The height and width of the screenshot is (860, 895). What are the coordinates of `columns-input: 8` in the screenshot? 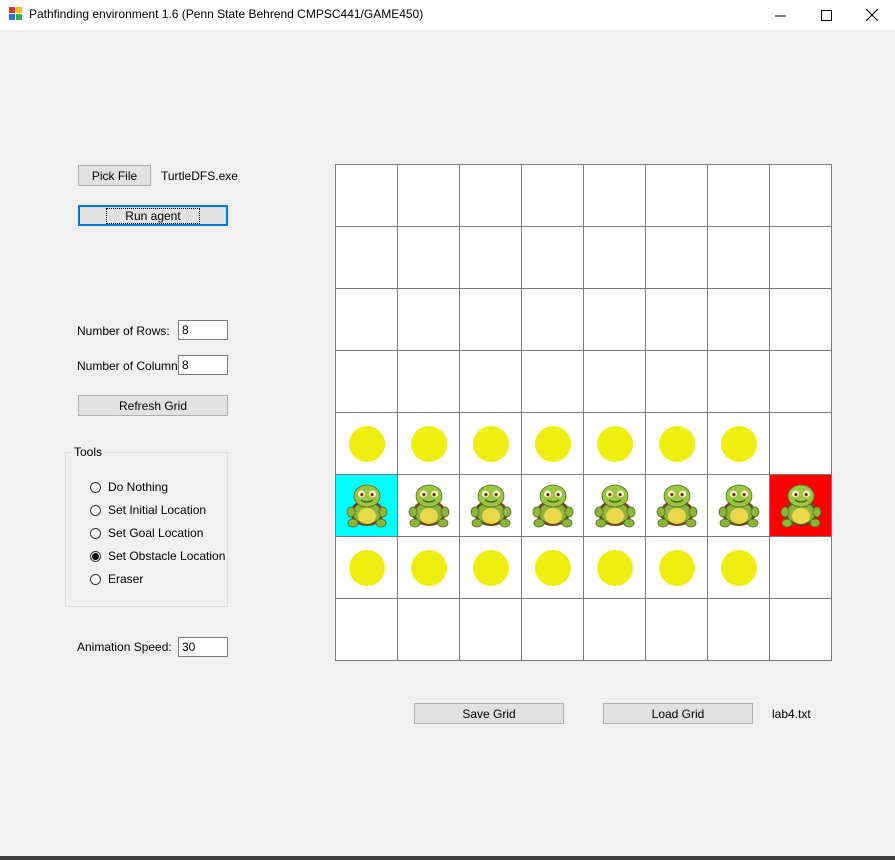 It's located at (203, 365).